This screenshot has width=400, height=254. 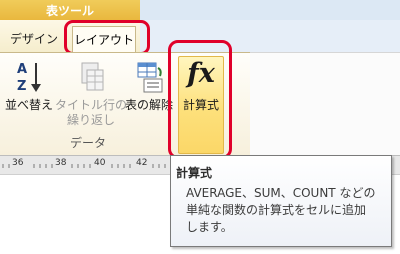 What do you see at coordinates (90, 120) in the screenshot?
I see `repeat-header-rows-label-2: 繰り返し` at bounding box center [90, 120].